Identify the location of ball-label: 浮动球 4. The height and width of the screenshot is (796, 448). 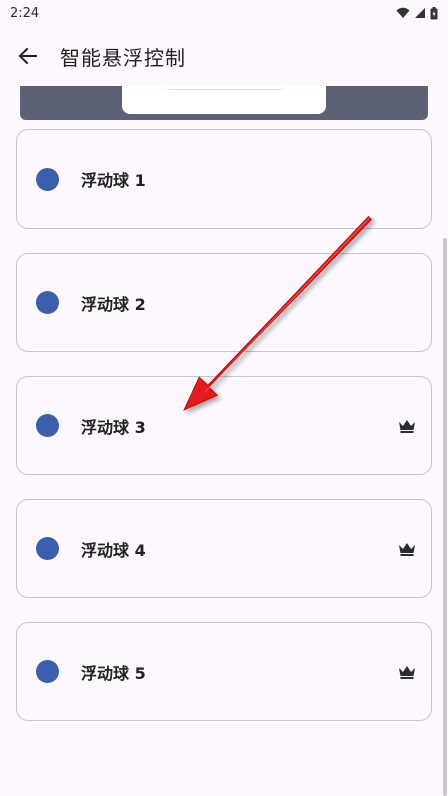
(113, 550).